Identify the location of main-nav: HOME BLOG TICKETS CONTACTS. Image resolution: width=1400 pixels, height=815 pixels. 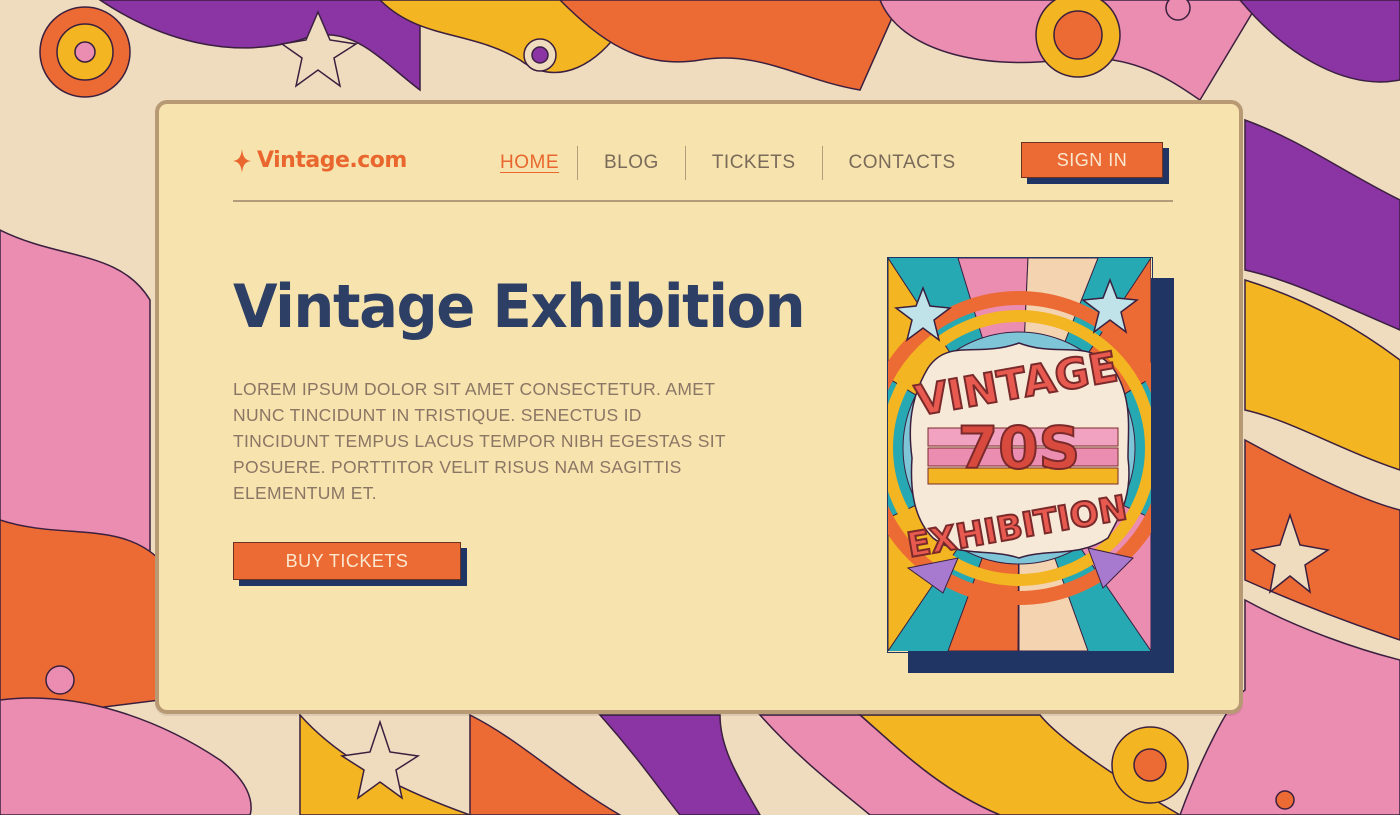
(733, 163).